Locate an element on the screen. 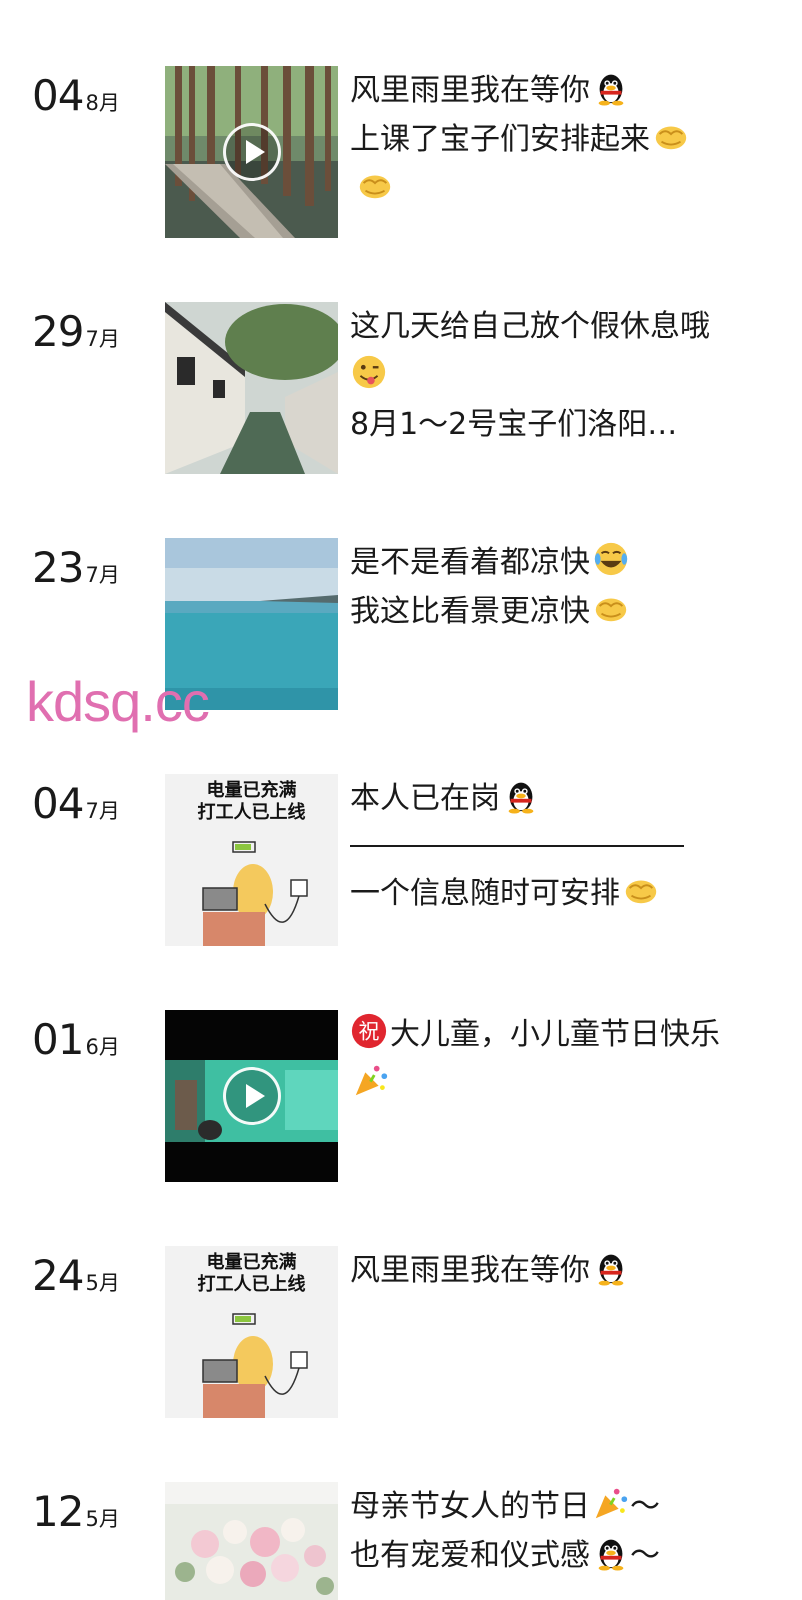 This screenshot has width=802, height=1600. post-date: 237月 is located at coordinates (76, 568).